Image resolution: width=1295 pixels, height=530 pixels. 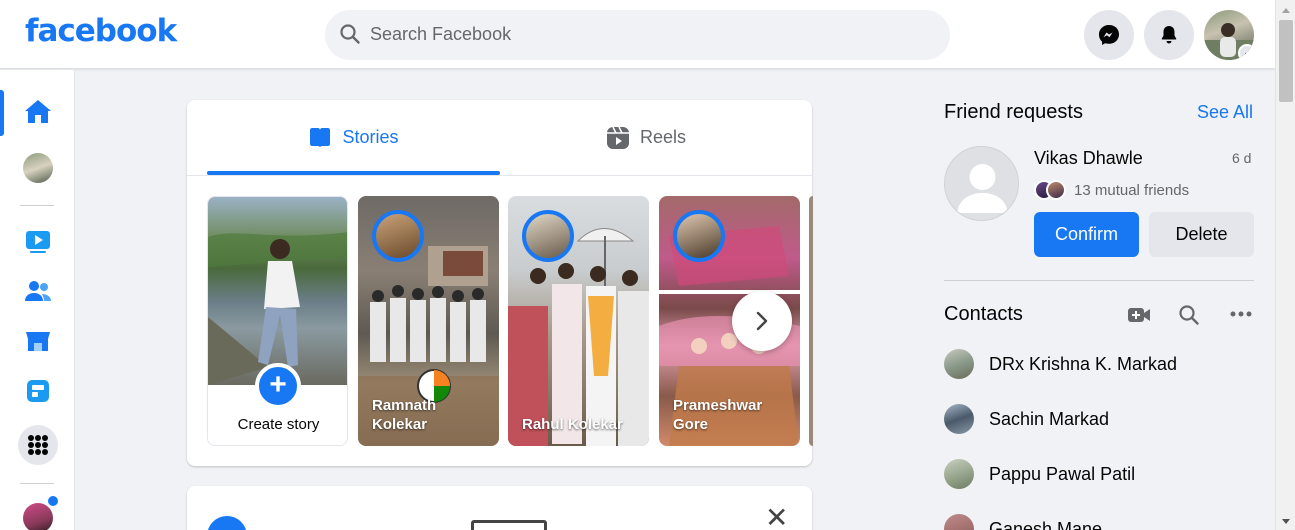 I want to click on friend-request-name: Vikas Dhawle, so click(x=1088, y=158).